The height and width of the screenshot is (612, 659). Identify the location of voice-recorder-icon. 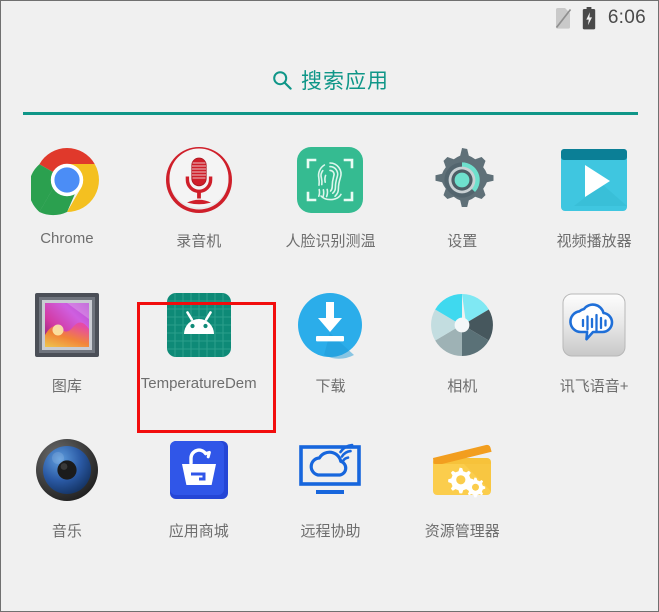
(199, 180).